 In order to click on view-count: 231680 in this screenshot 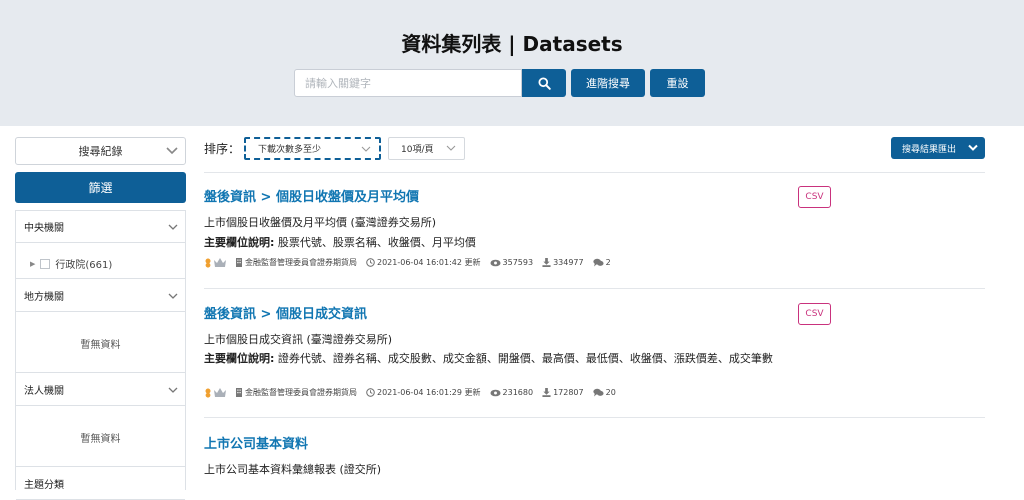, I will do `click(511, 392)`.